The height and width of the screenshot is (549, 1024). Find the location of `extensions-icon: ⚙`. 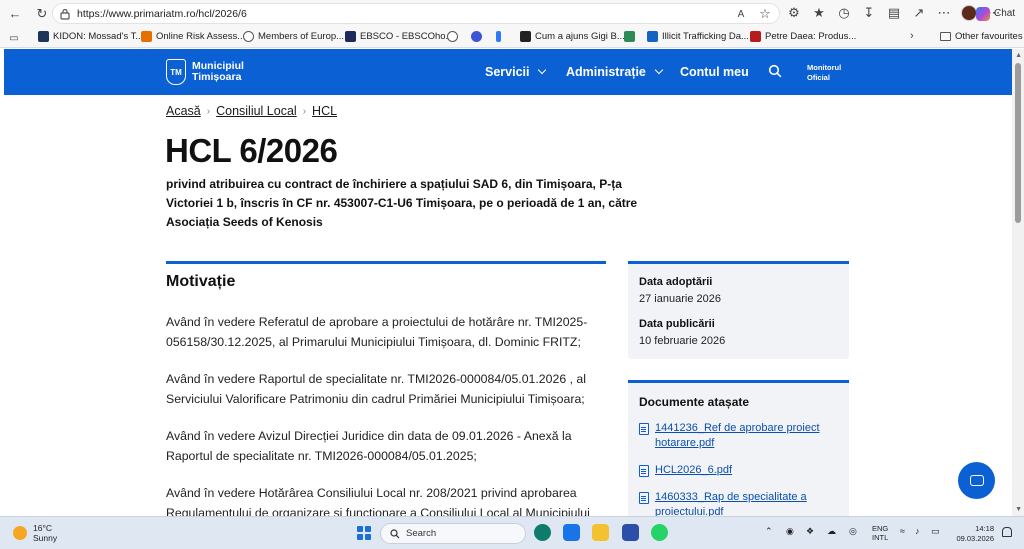

extensions-icon: ⚙ is located at coordinates (794, 13).